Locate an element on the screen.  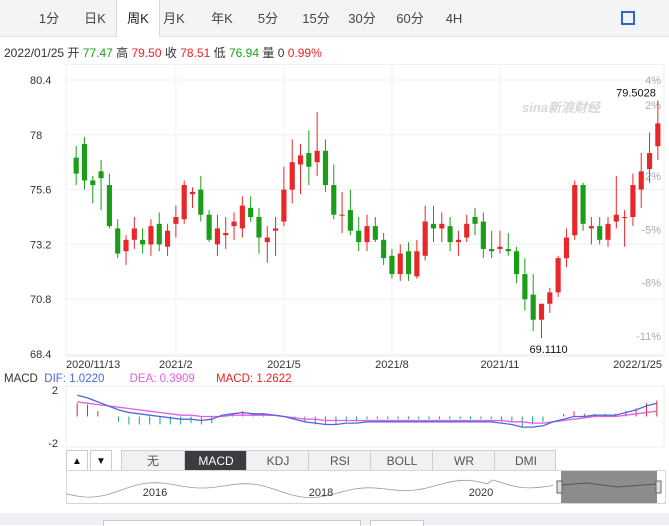
max-annotation: 79.5028 is located at coordinates (636, 94).